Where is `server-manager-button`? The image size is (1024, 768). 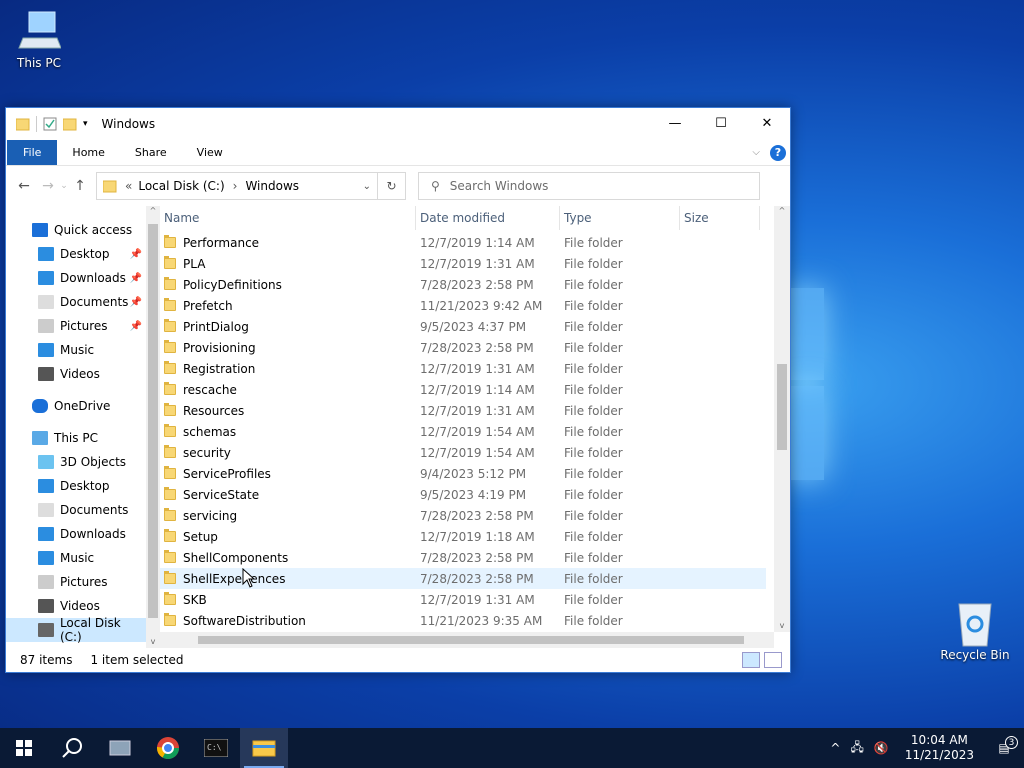 server-manager-button is located at coordinates (120, 748).